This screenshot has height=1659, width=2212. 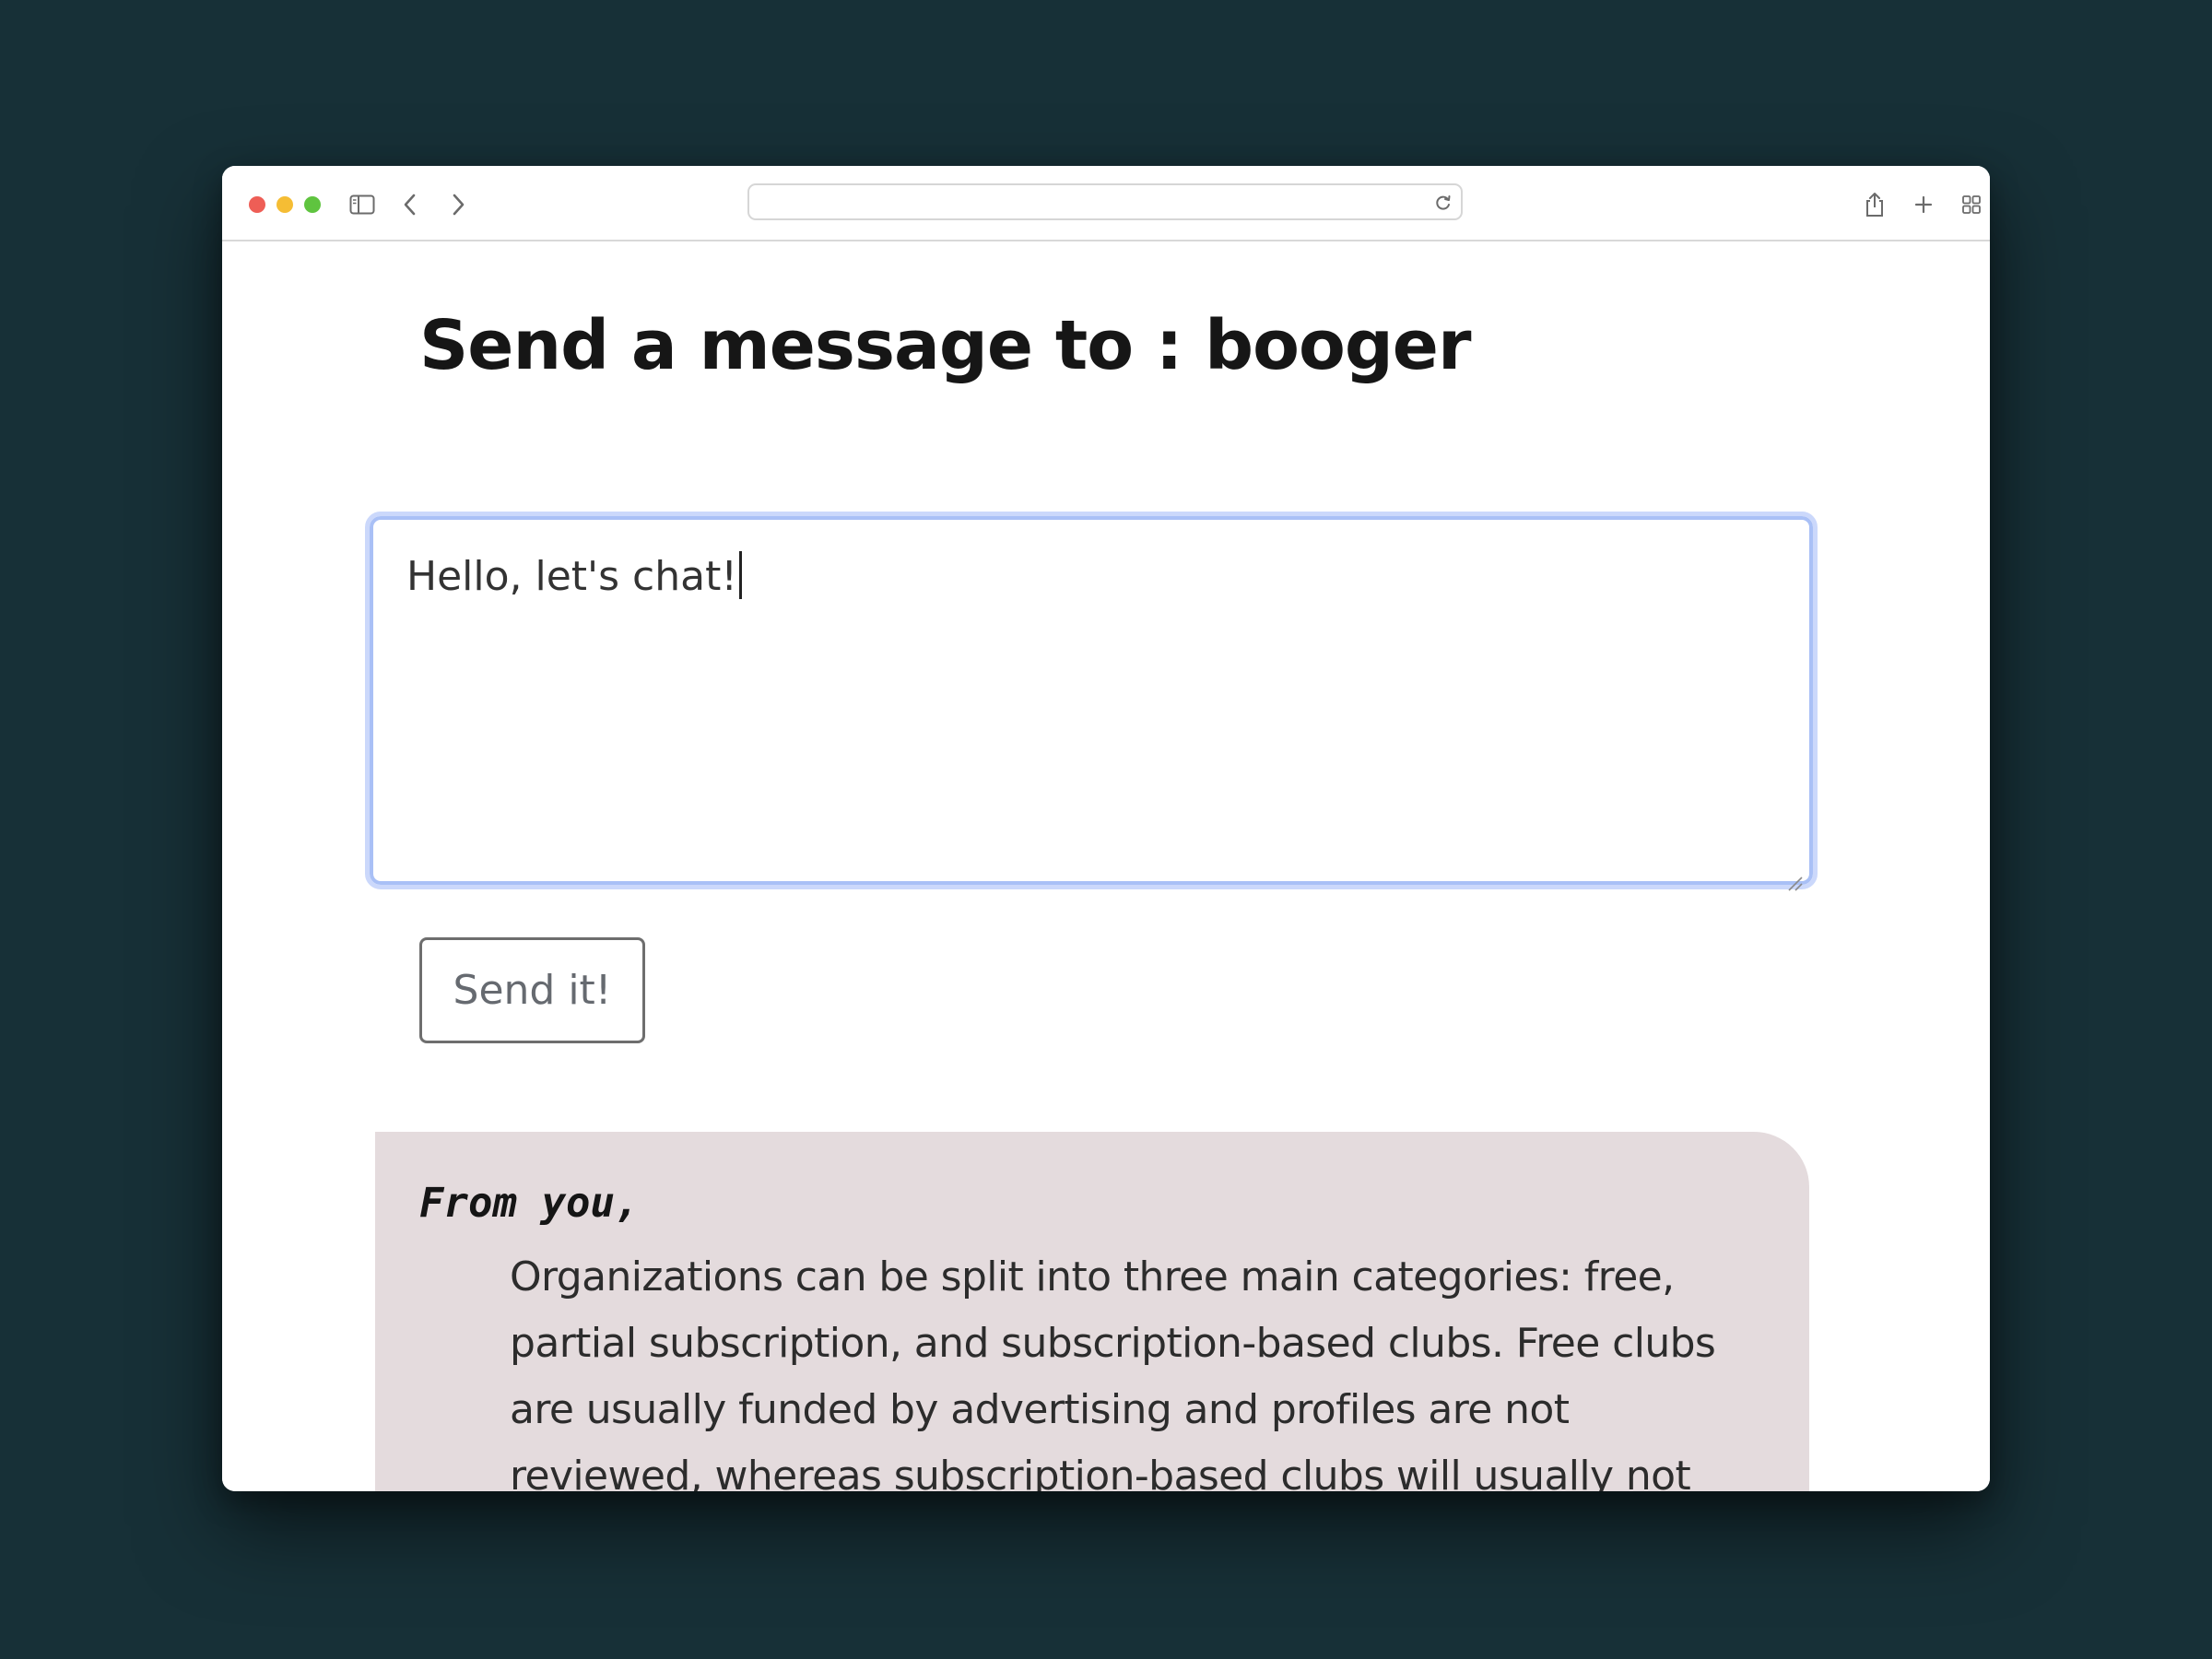 I want to click on forward-icon, so click(x=458, y=204).